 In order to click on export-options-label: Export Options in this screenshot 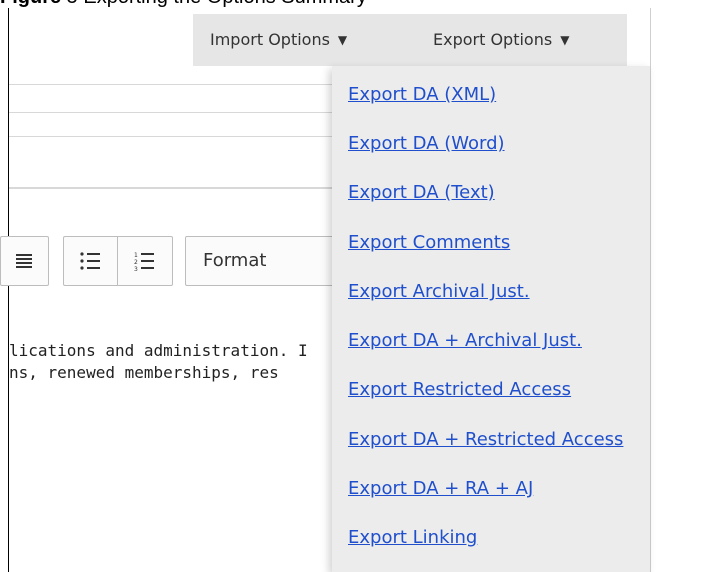, I will do `click(493, 39)`.